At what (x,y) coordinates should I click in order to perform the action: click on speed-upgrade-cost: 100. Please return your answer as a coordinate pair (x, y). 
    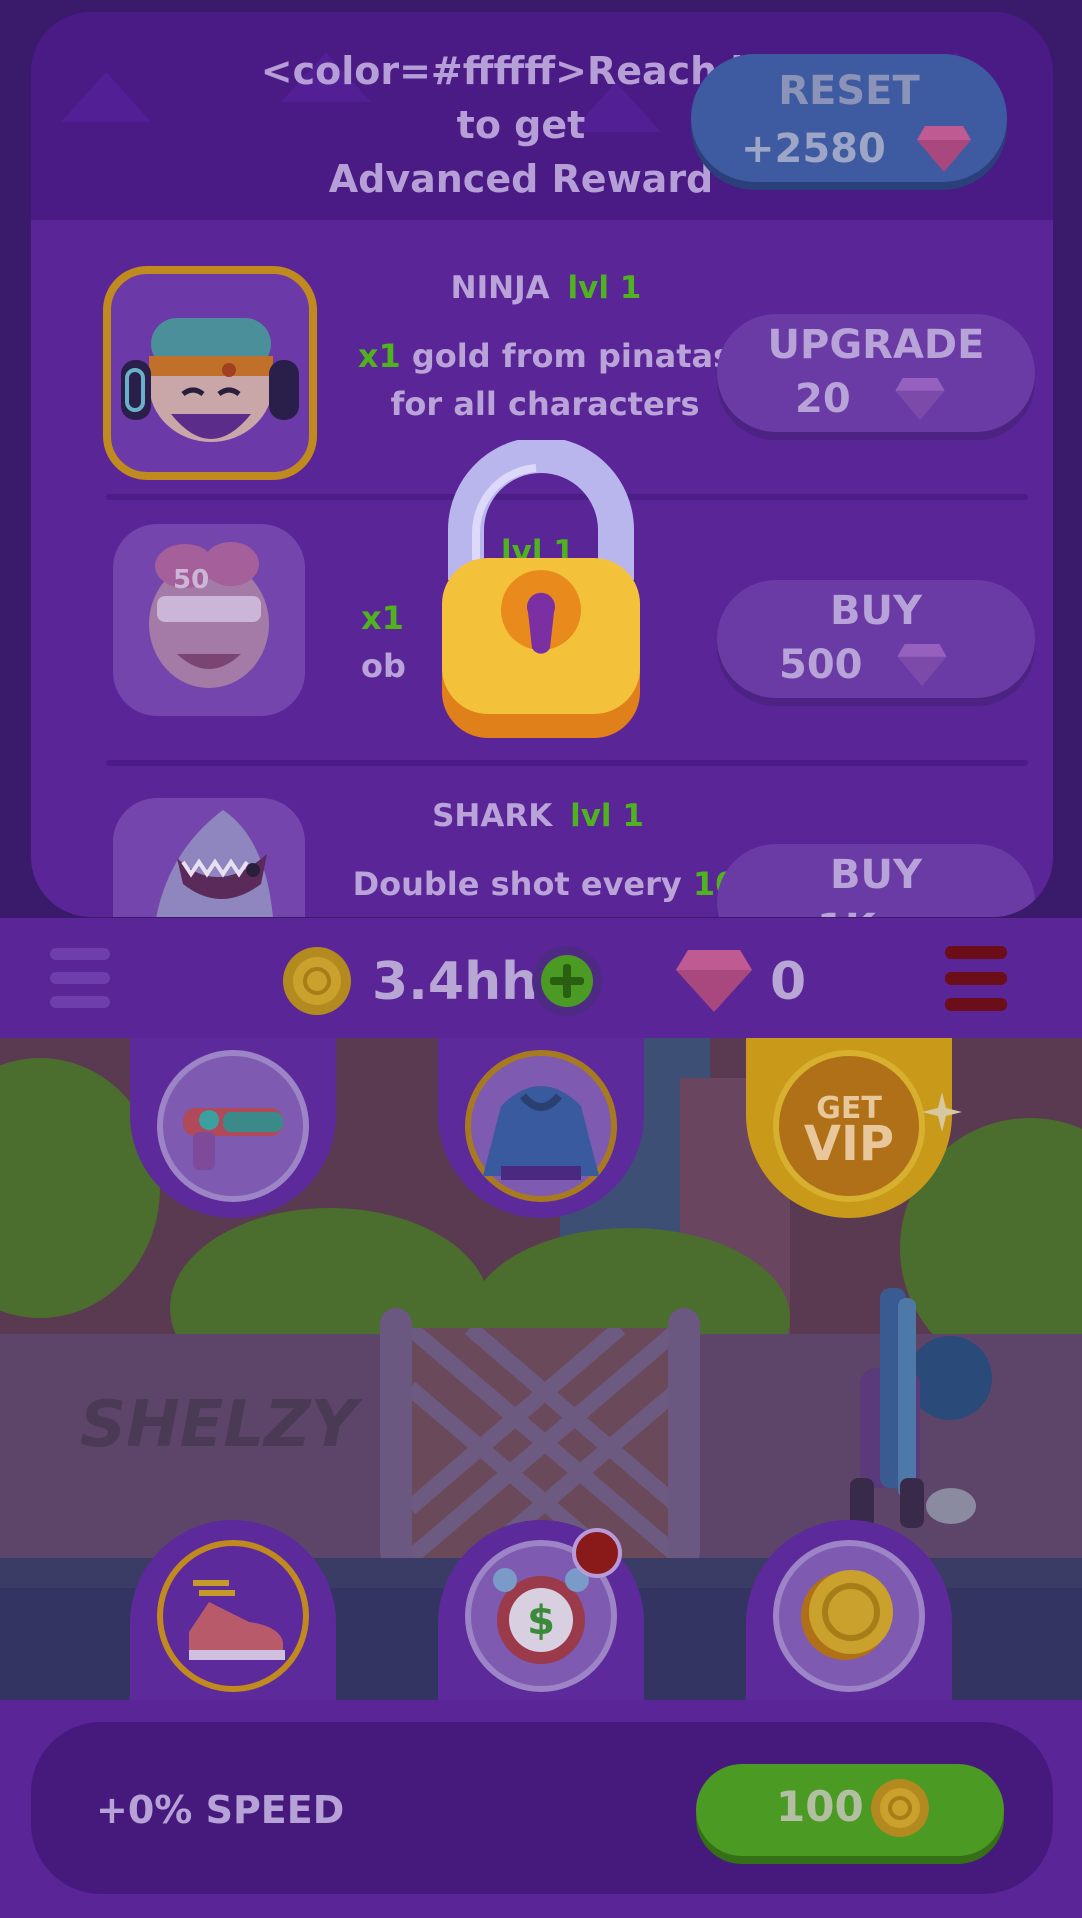
    Looking at the image, I should click on (820, 1806).